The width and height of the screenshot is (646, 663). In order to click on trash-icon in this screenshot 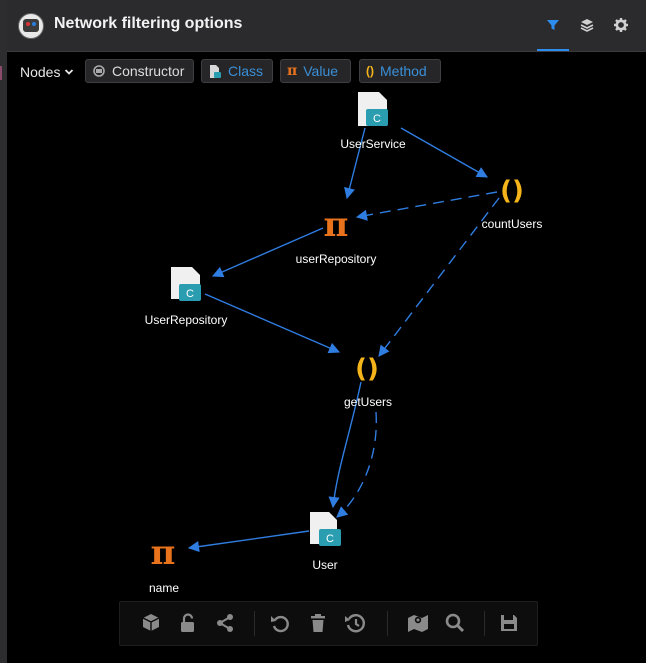, I will do `click(318, 623)`.